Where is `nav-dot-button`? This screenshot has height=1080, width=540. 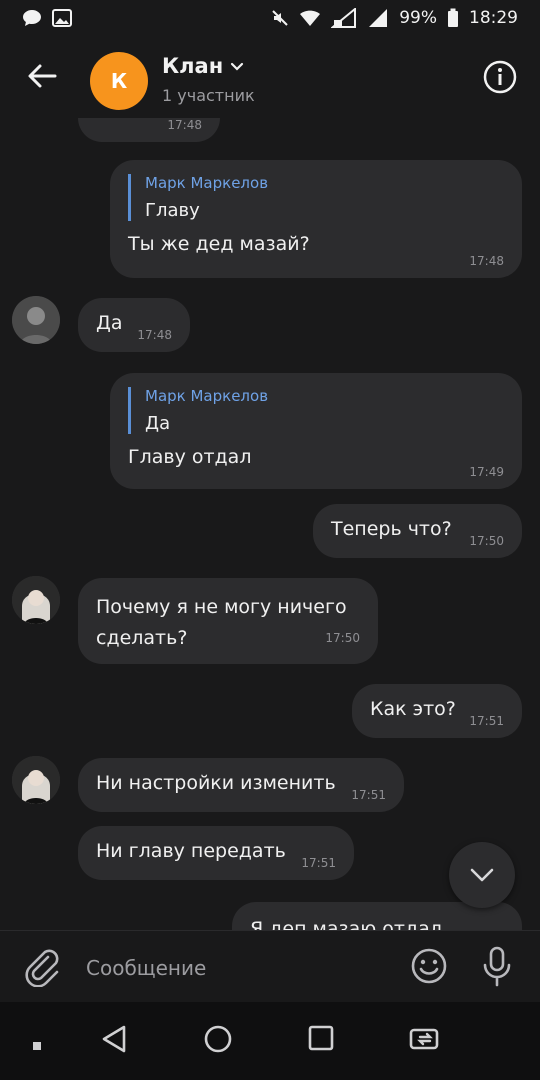
nav-dot-button is located at coordinates (37, 1045).